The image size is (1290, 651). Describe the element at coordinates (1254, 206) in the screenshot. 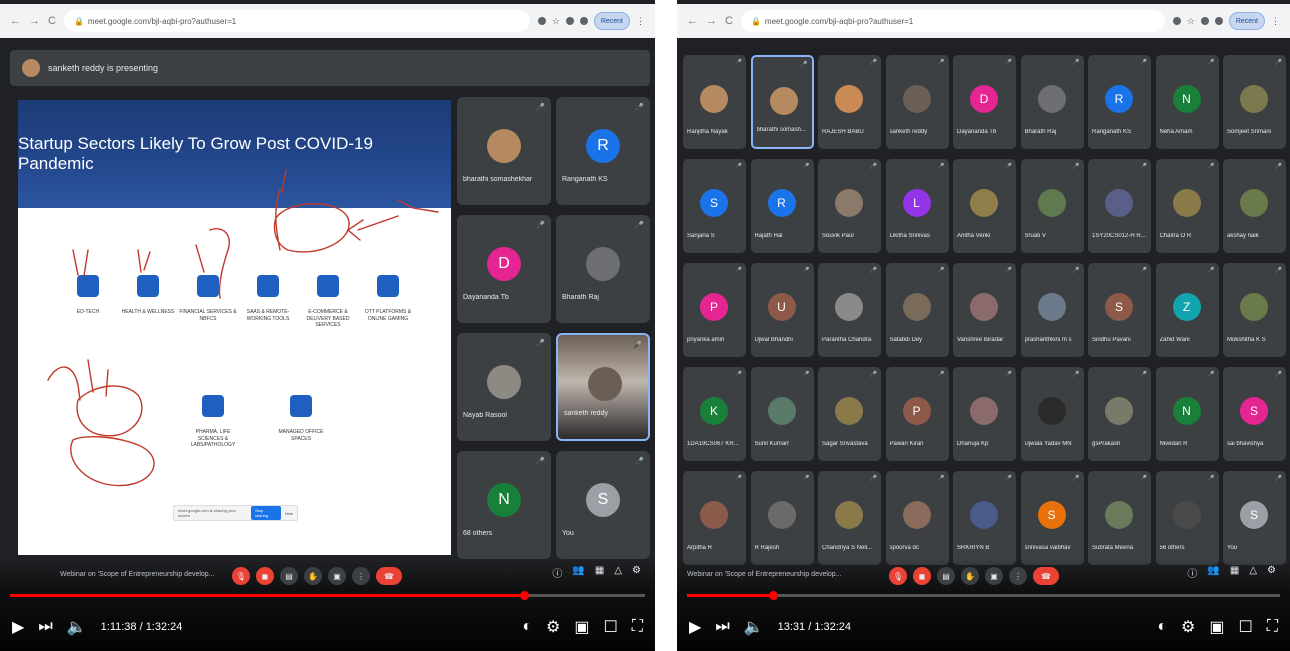

I see `participant-tile: 🎤 akshay naik` at that location.